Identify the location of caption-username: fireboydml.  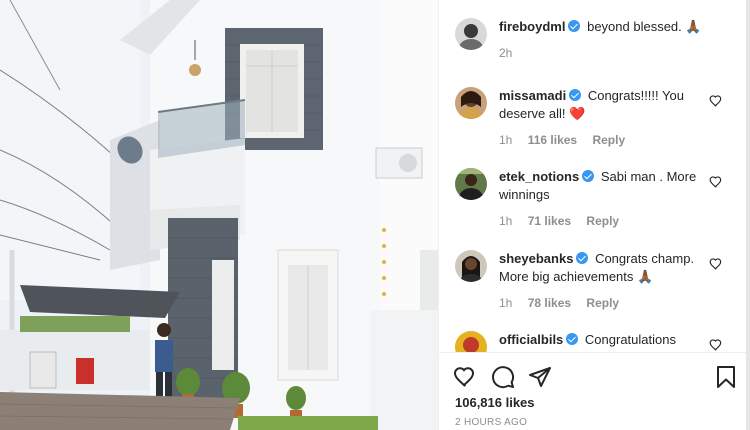
(532, 26).